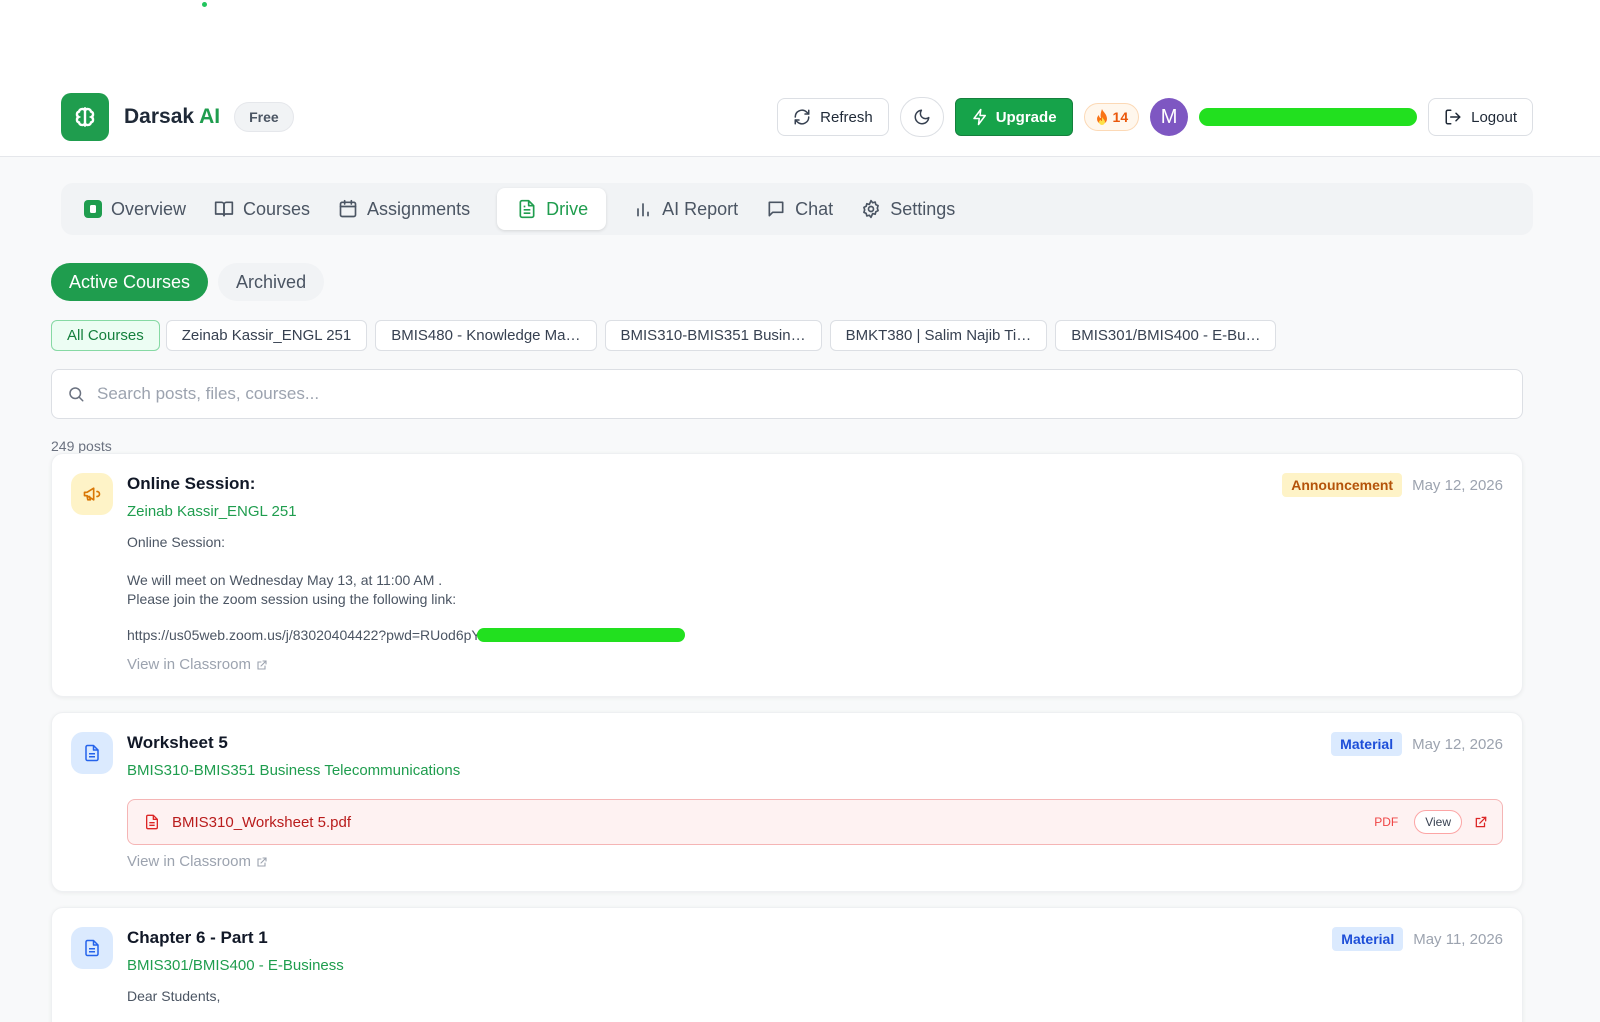  Describe the element at coordinates (212, 511) in the screenshot. I see `post-course: Zeinab Kassir_ENGL 251` at that location.